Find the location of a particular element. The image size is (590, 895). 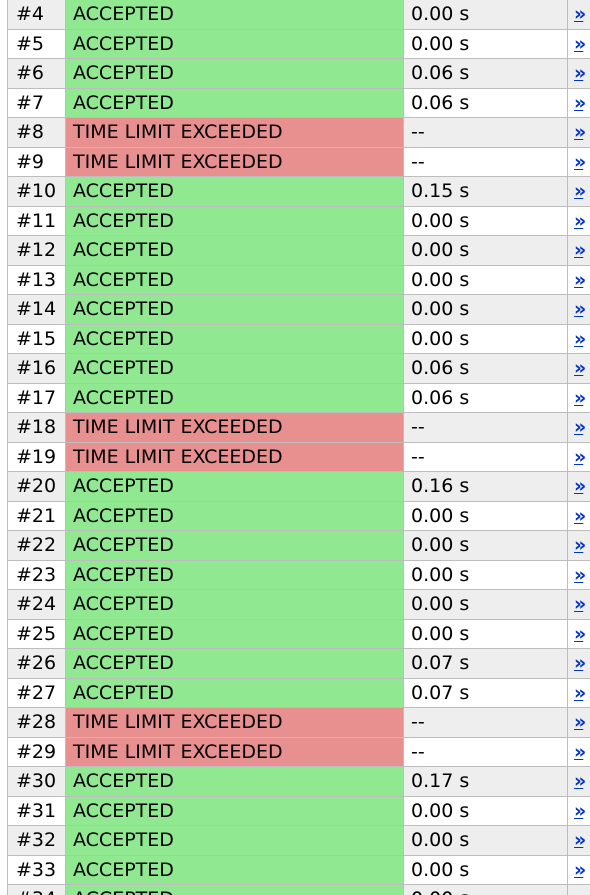

test-number: #18 is located at coordinates (36, 427).